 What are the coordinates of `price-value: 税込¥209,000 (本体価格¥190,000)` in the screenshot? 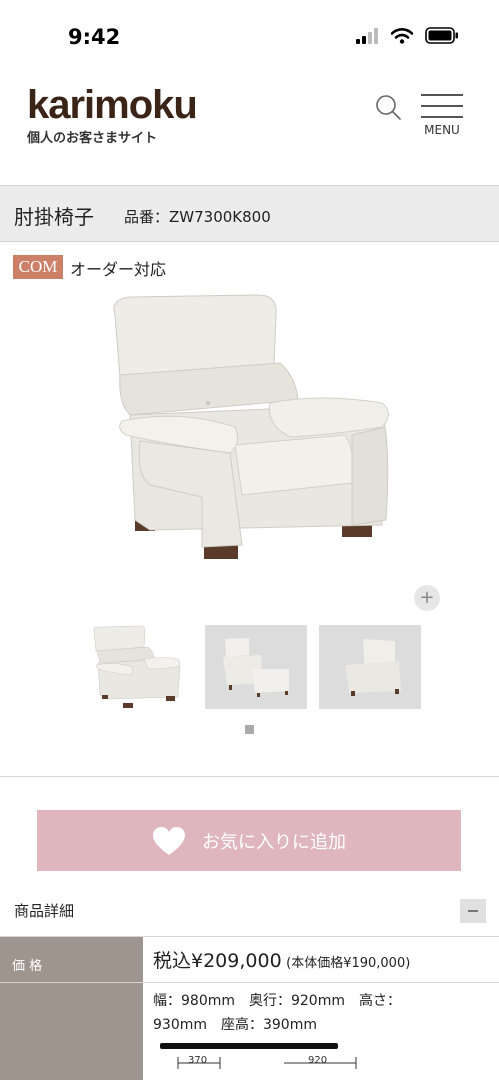 It's located at (321, 956).